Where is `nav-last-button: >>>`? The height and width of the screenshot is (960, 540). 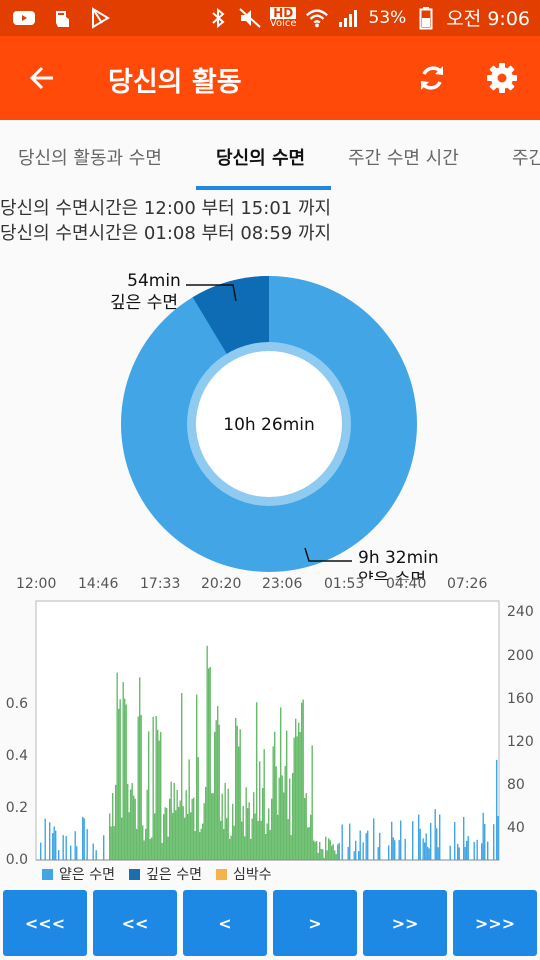
nav-last-button: >>> is located at coordinates (495, 923).